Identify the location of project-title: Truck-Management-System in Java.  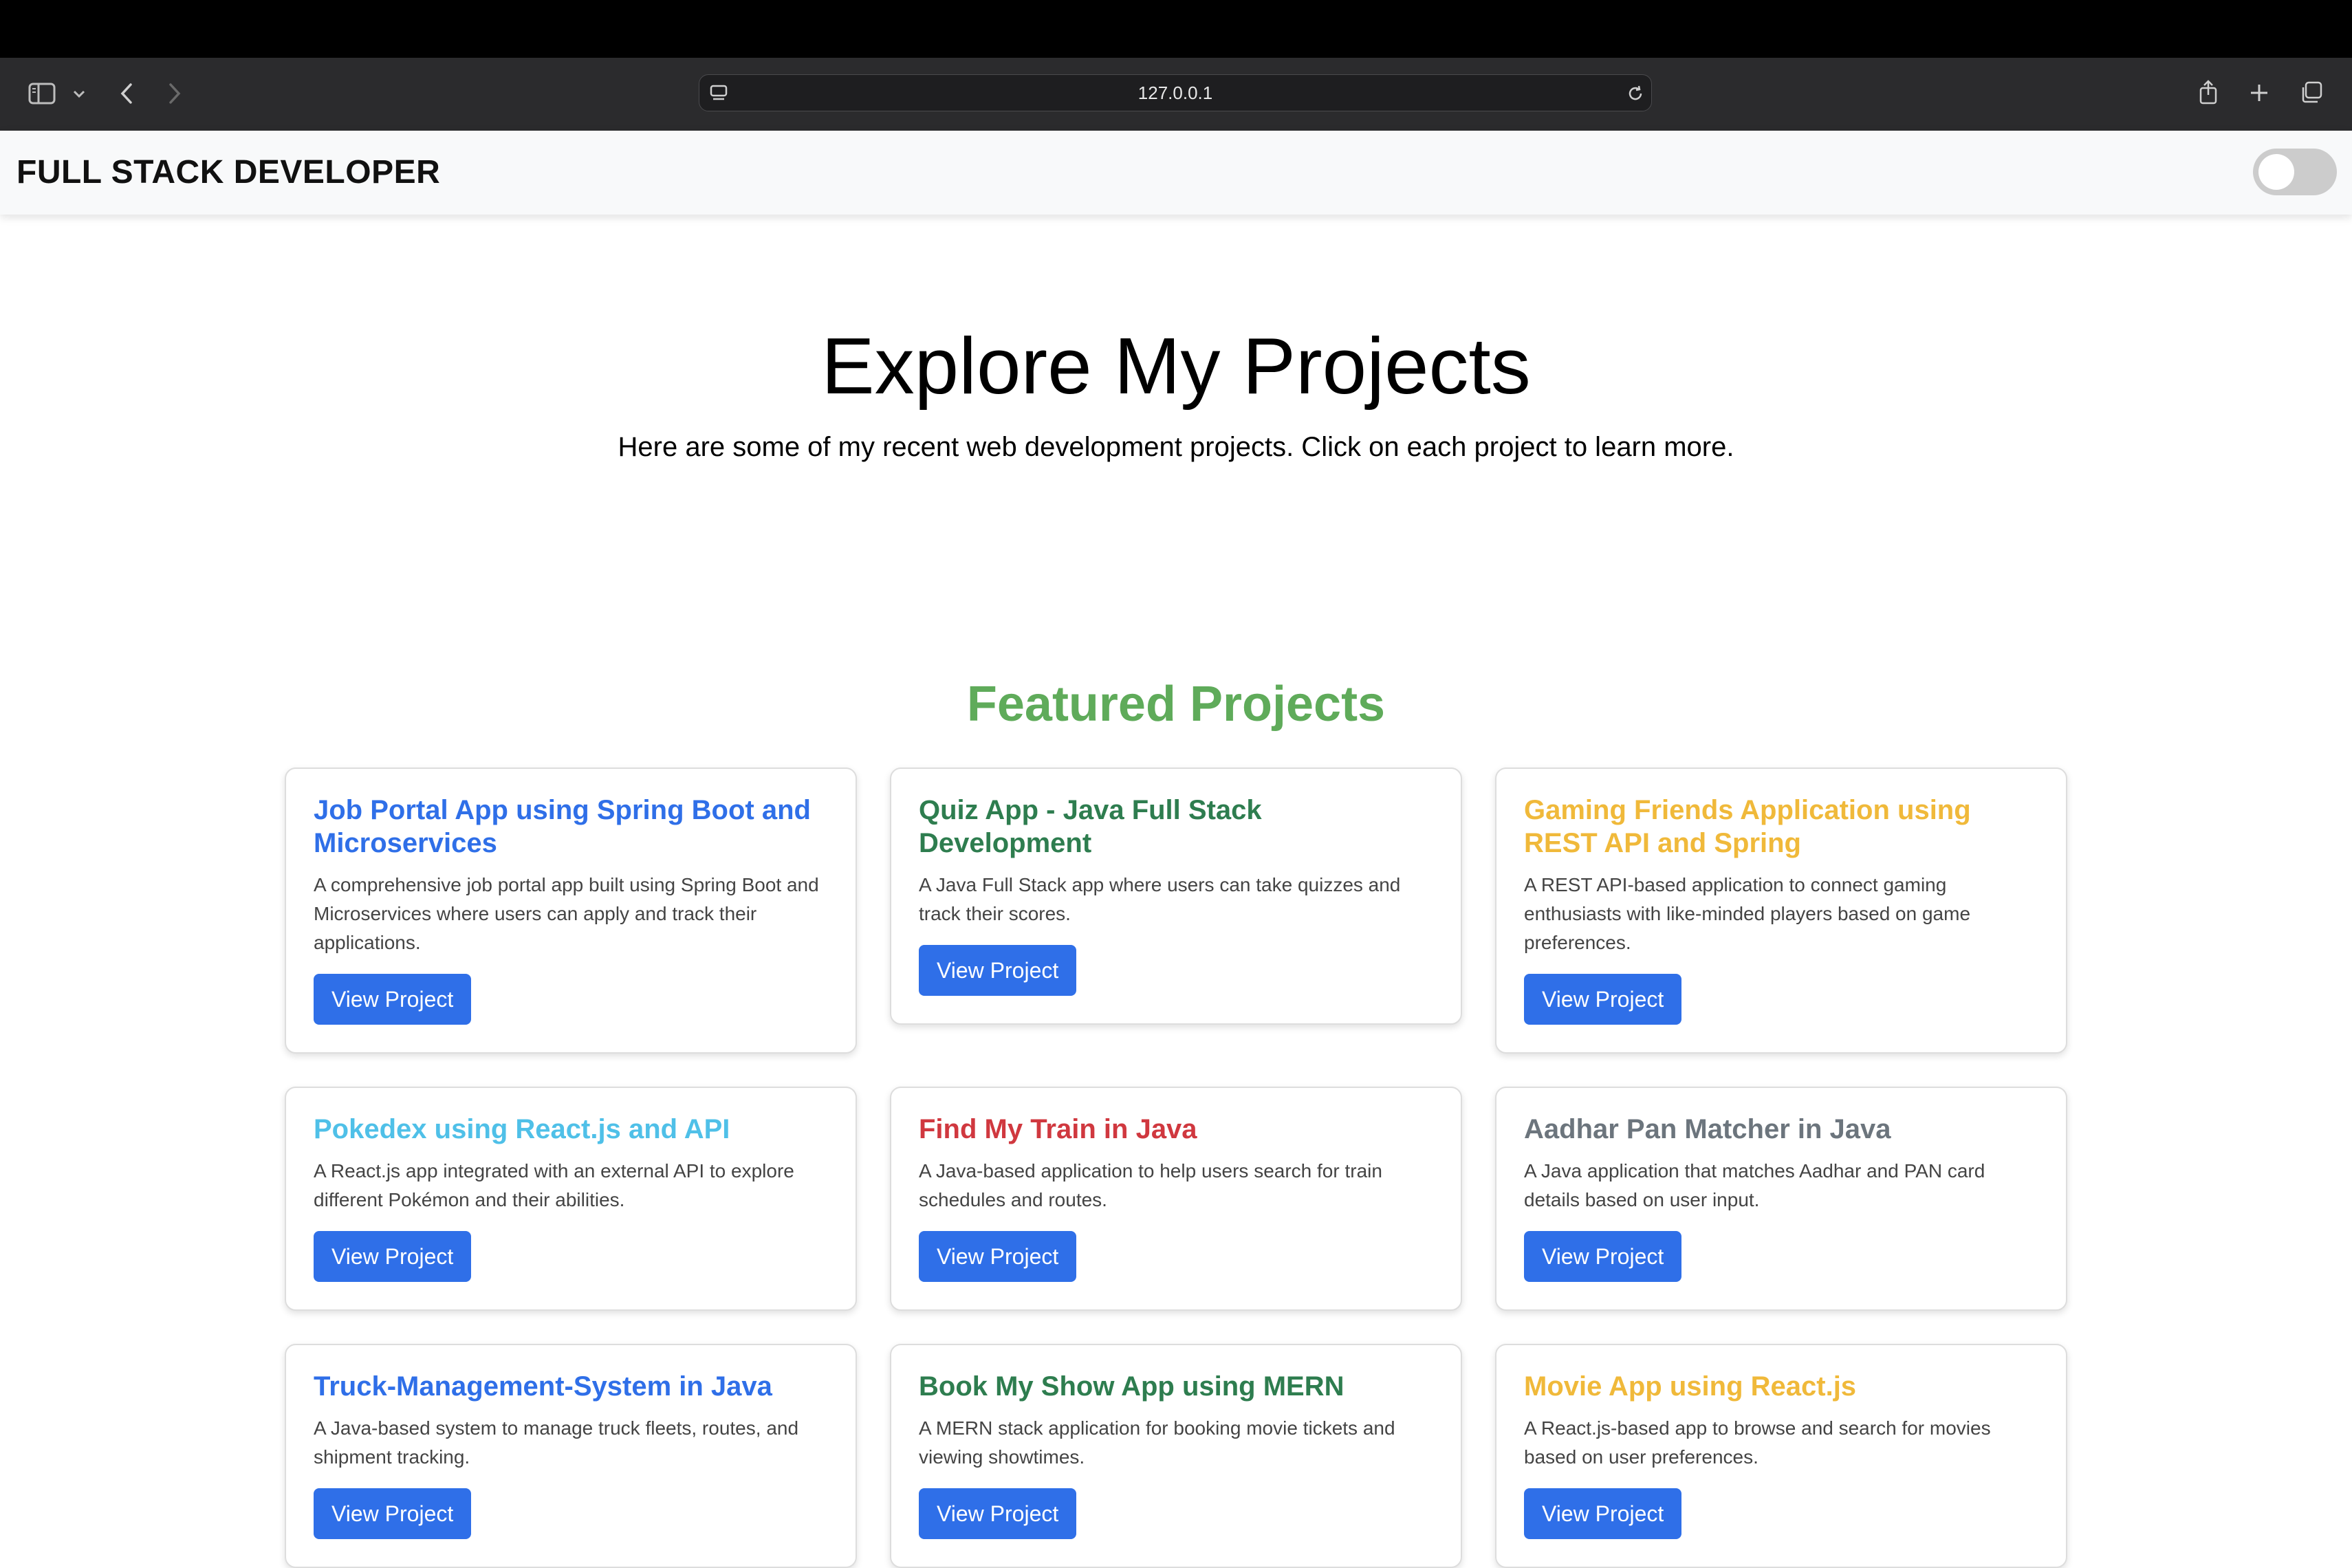
(543, 1386).